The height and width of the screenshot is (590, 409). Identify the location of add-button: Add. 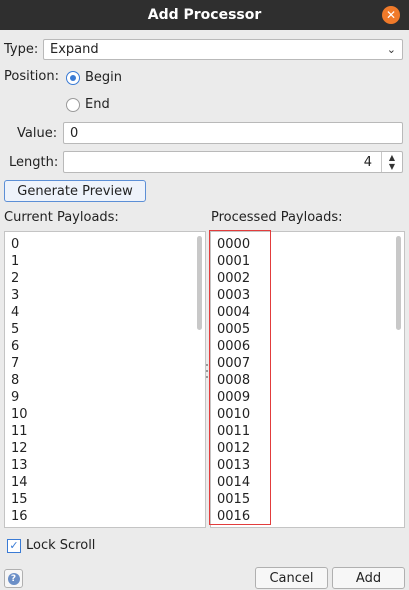
(368, 578).